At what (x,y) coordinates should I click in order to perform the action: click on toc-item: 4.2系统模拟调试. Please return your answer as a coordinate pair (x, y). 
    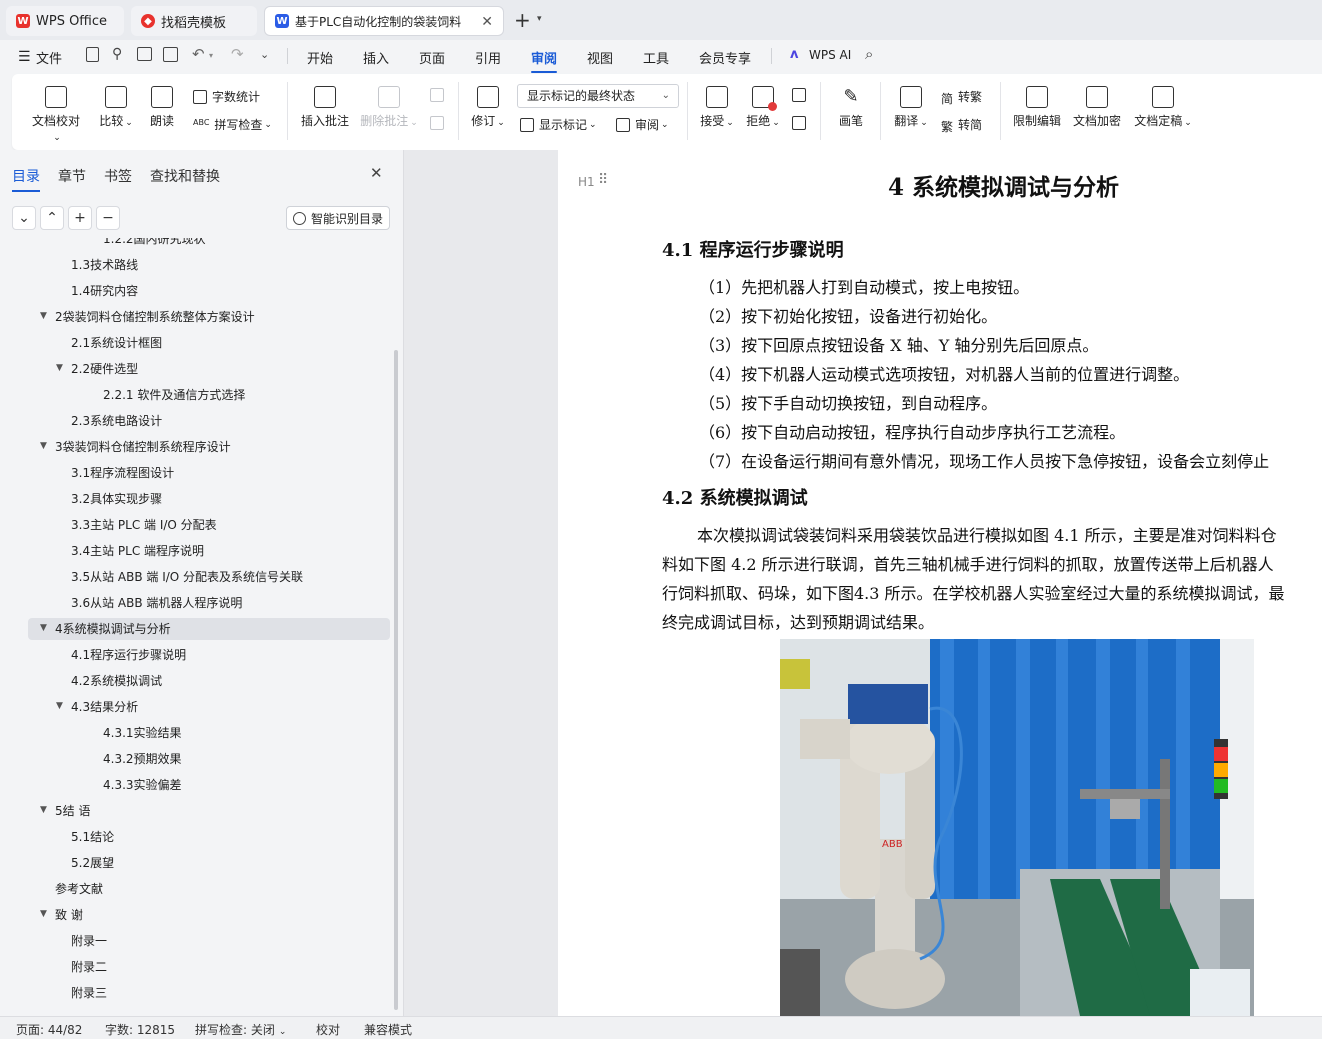
    Looking at the image, I should click on (116, 681).